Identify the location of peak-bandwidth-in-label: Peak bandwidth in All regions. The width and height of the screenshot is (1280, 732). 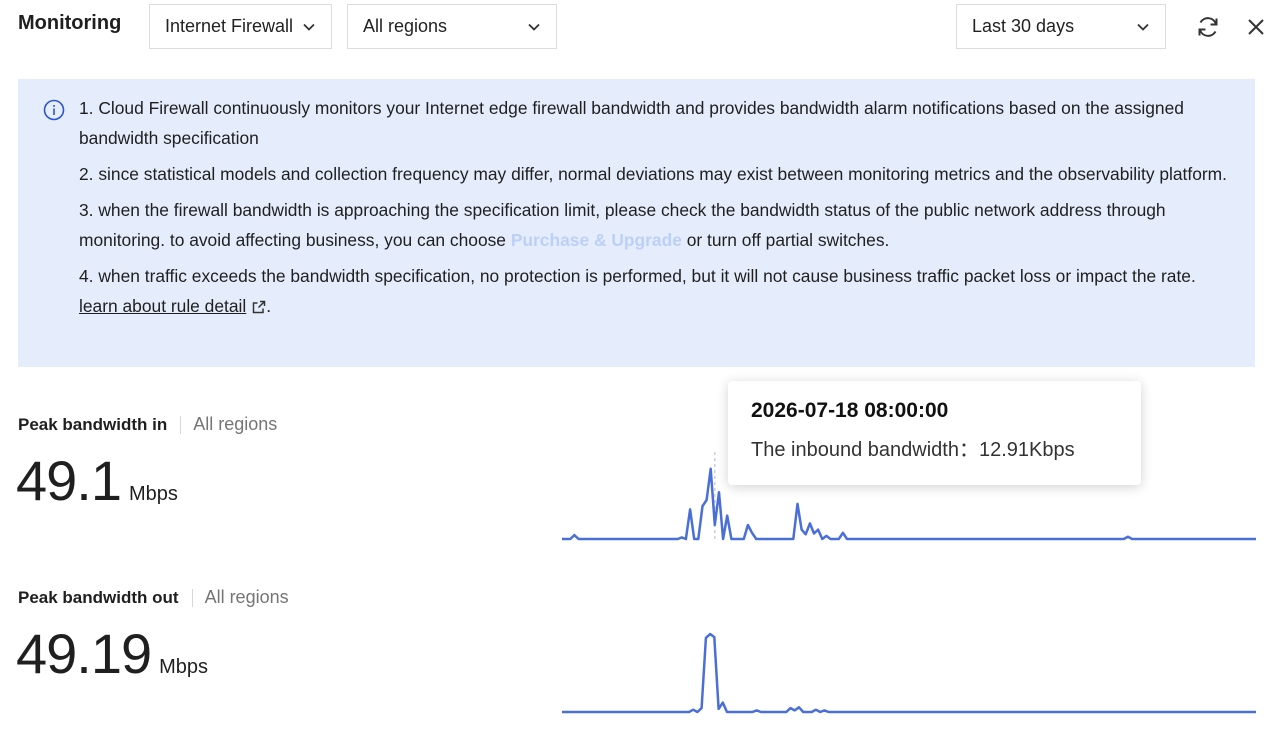
(147, 424).